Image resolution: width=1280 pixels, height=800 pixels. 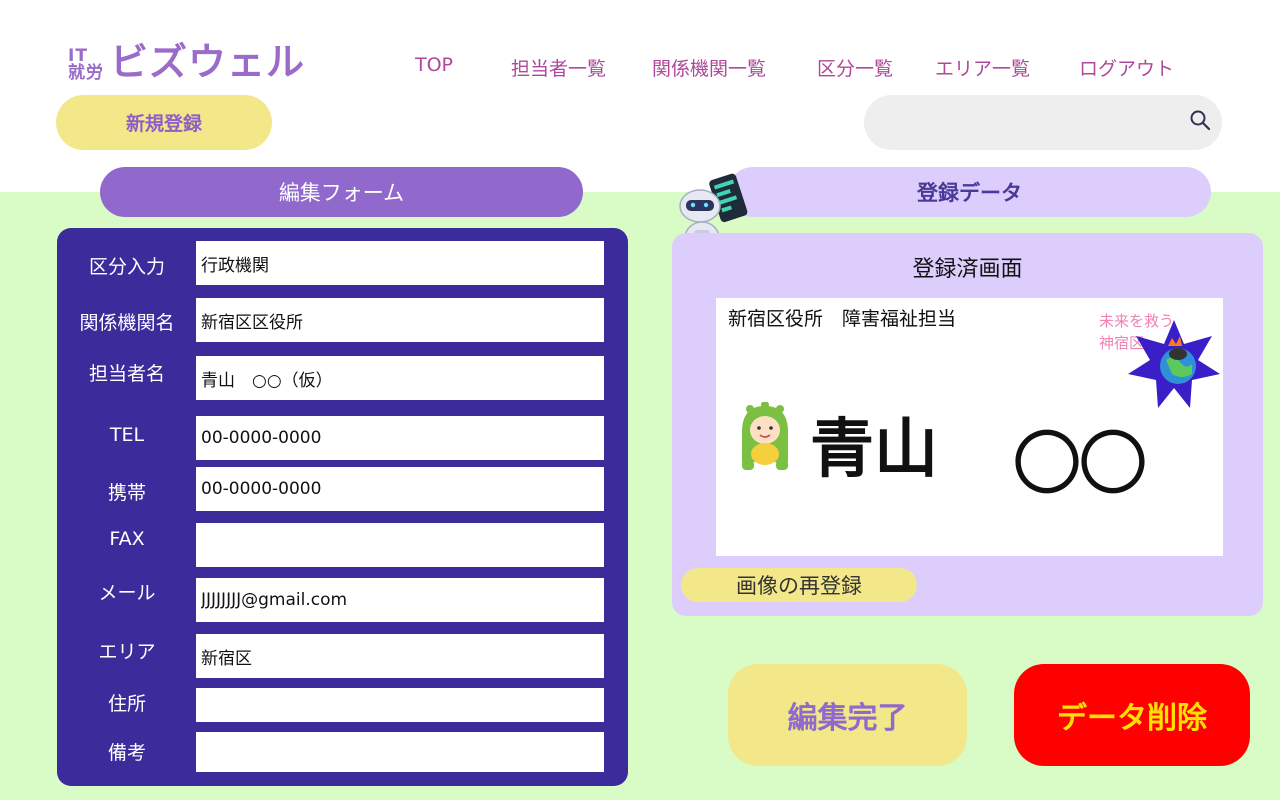 What do you see at coordinates (126, 493) in the screenshot?
I see `label-mobile: 携帯` at bounding box center [126, 493].